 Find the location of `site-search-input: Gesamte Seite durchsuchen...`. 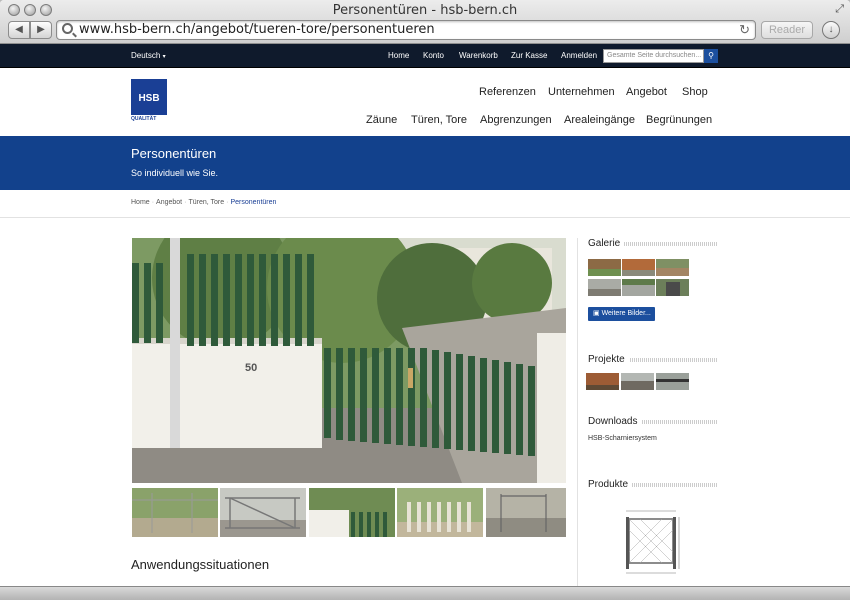

site-search-input: Gesamte Seite durchsuchen... is located at coordinates (653, 56).